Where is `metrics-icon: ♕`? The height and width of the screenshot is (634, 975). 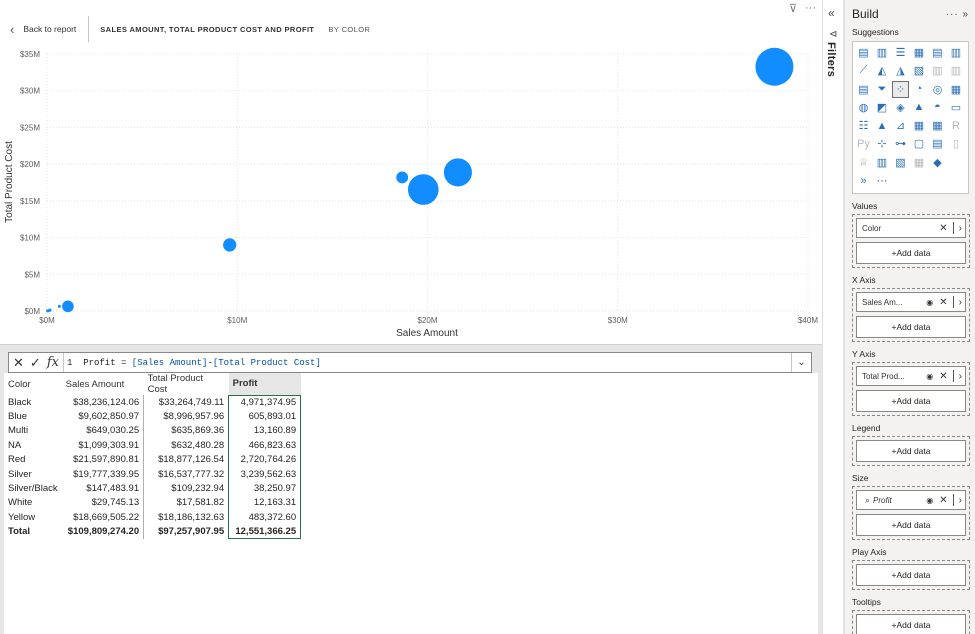 metrics-icon: ♕ is located at coordinates (863, 162).